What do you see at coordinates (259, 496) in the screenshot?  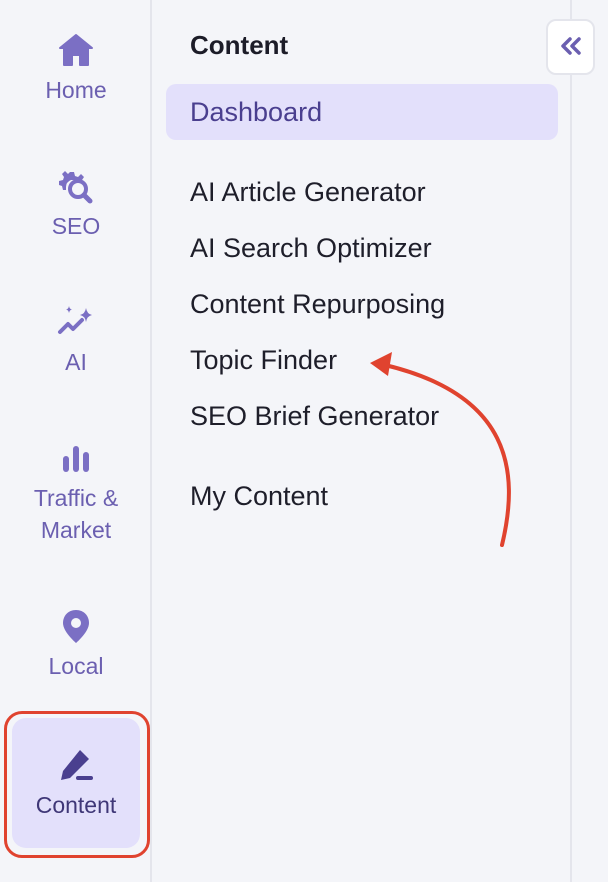 I see `menu-item-my-content: My Content` at bounding box center [259, 496].